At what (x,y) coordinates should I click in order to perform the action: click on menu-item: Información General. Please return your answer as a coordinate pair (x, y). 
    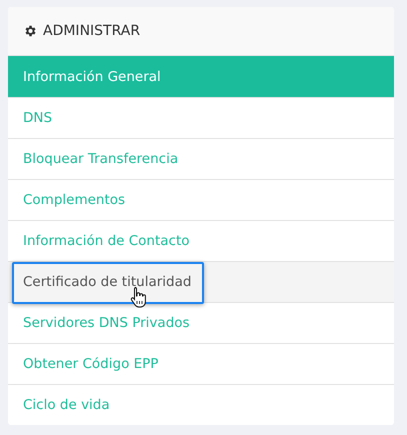
    Looking at the image, I should click on (201, 77).